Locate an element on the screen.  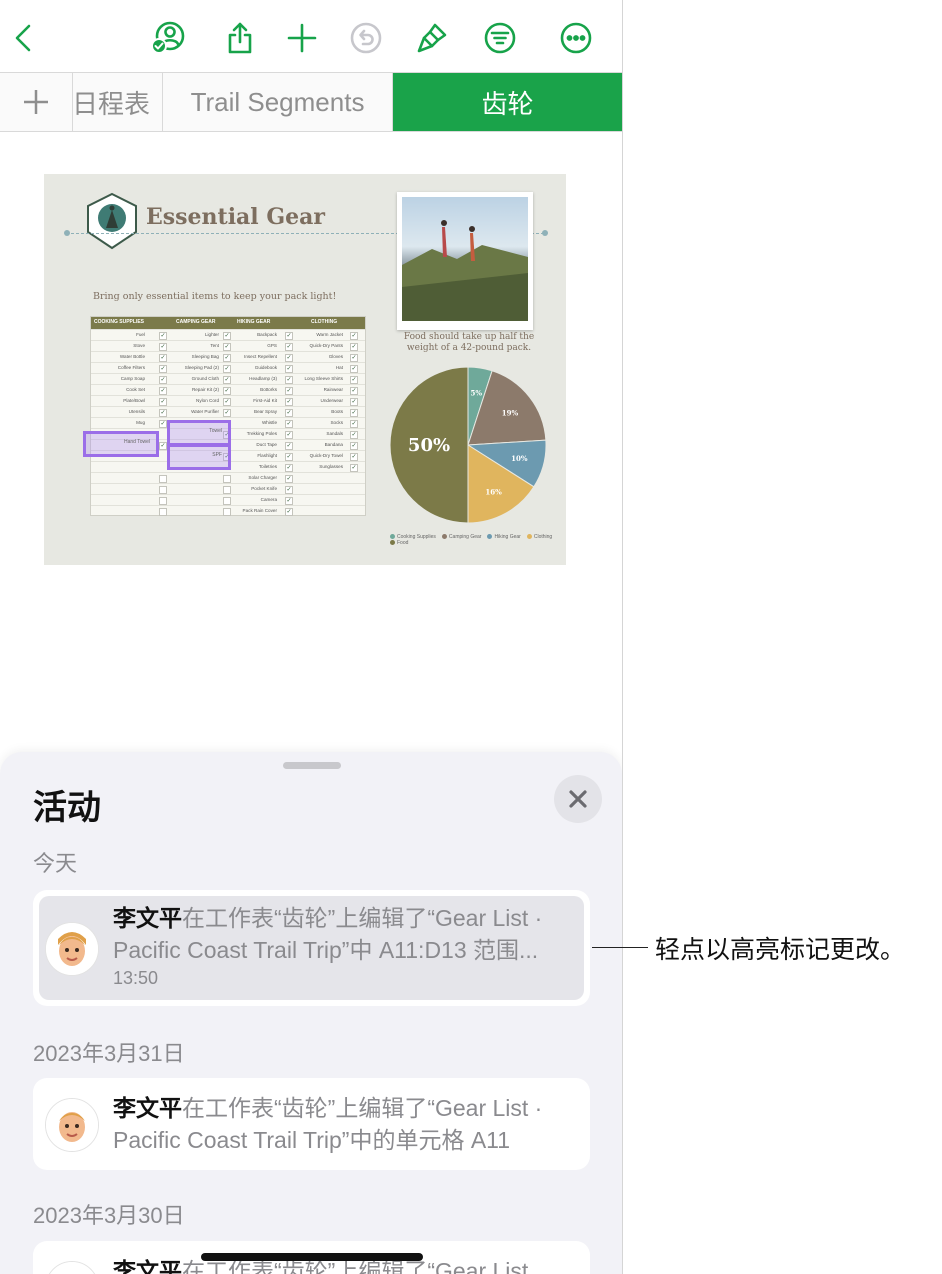
table-cell: Underwear is located at coordinates (332, 400).